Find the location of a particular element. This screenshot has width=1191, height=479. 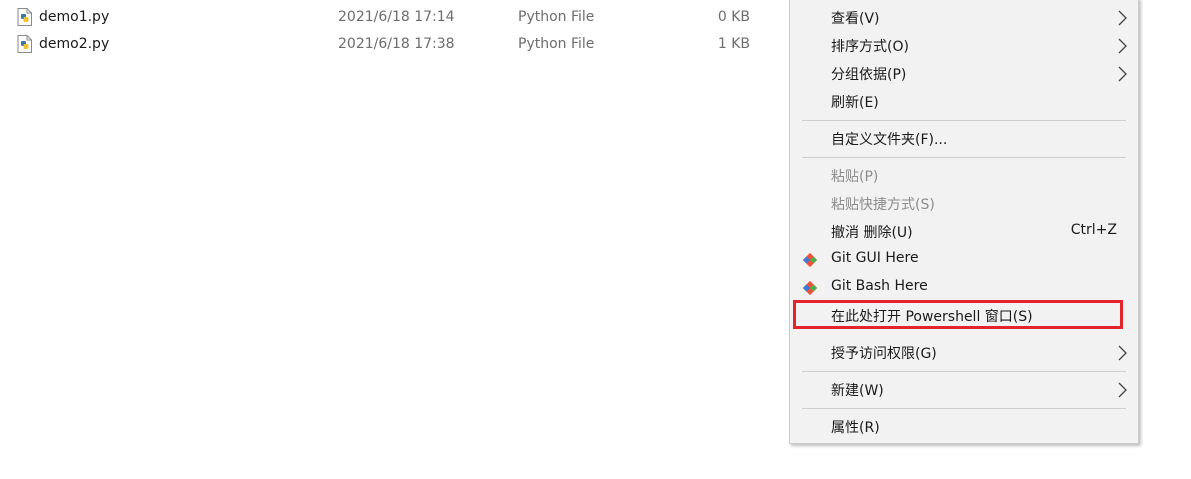

menu-item-label: Git Bash Here is located at coordinates (879, 286).